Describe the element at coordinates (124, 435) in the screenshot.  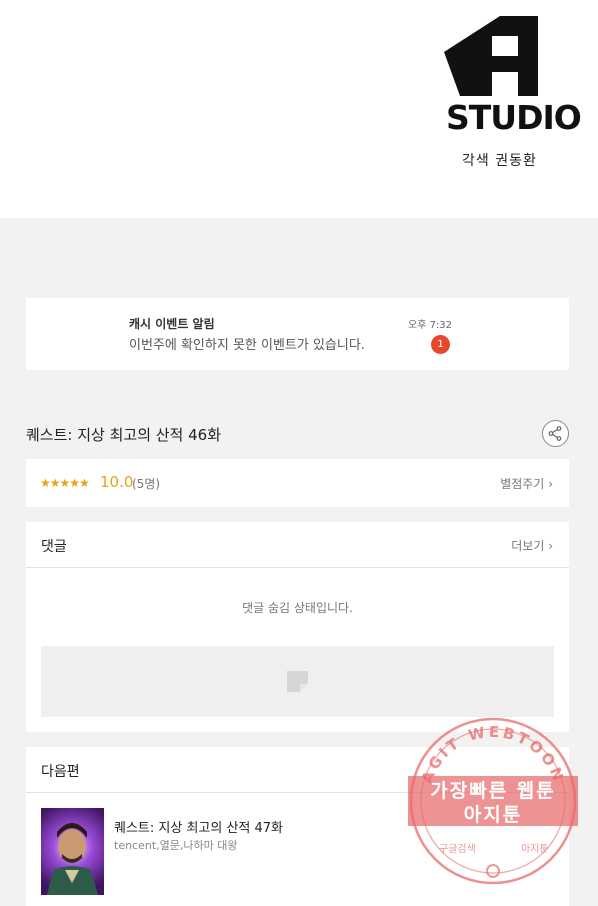
I see `episode-title: 퀘스트: 지상 최고의 산적 46화` at that location.